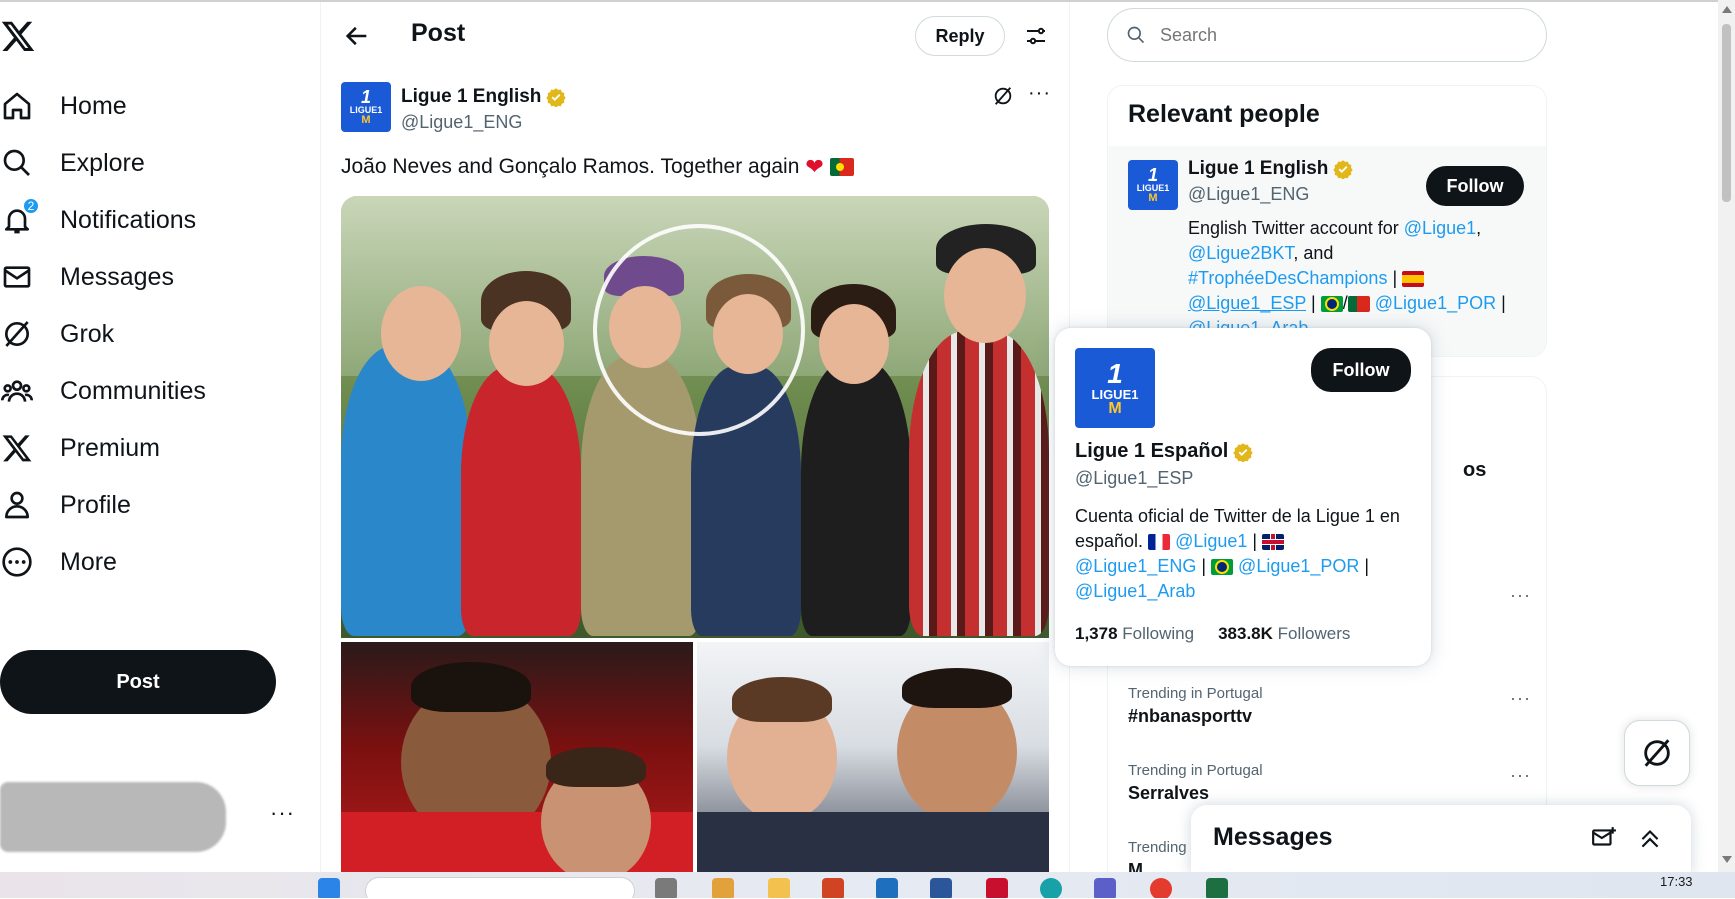  I want to click on france-flag-icon, so click(1159, 542).